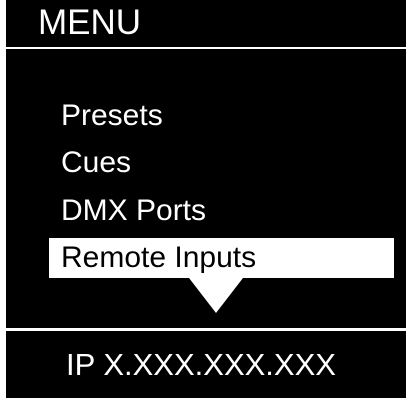 Image resolution: width=410 pixels, height=398 pixels. I want to click on header-divider, so click(206, 48).